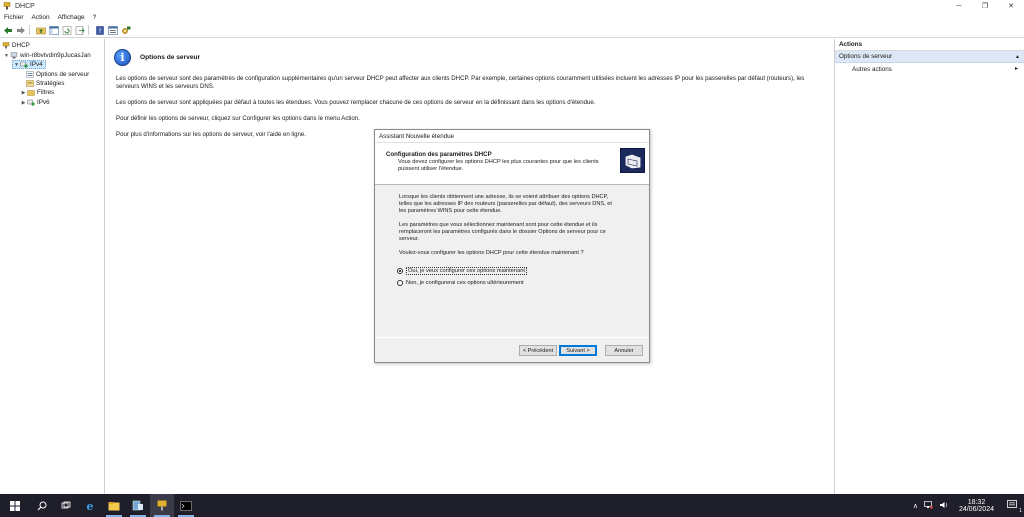  What do you see at coordinates (25, 6) in the screenshot?
I see `window-title: DHCP` at bounding box center [25, 6].